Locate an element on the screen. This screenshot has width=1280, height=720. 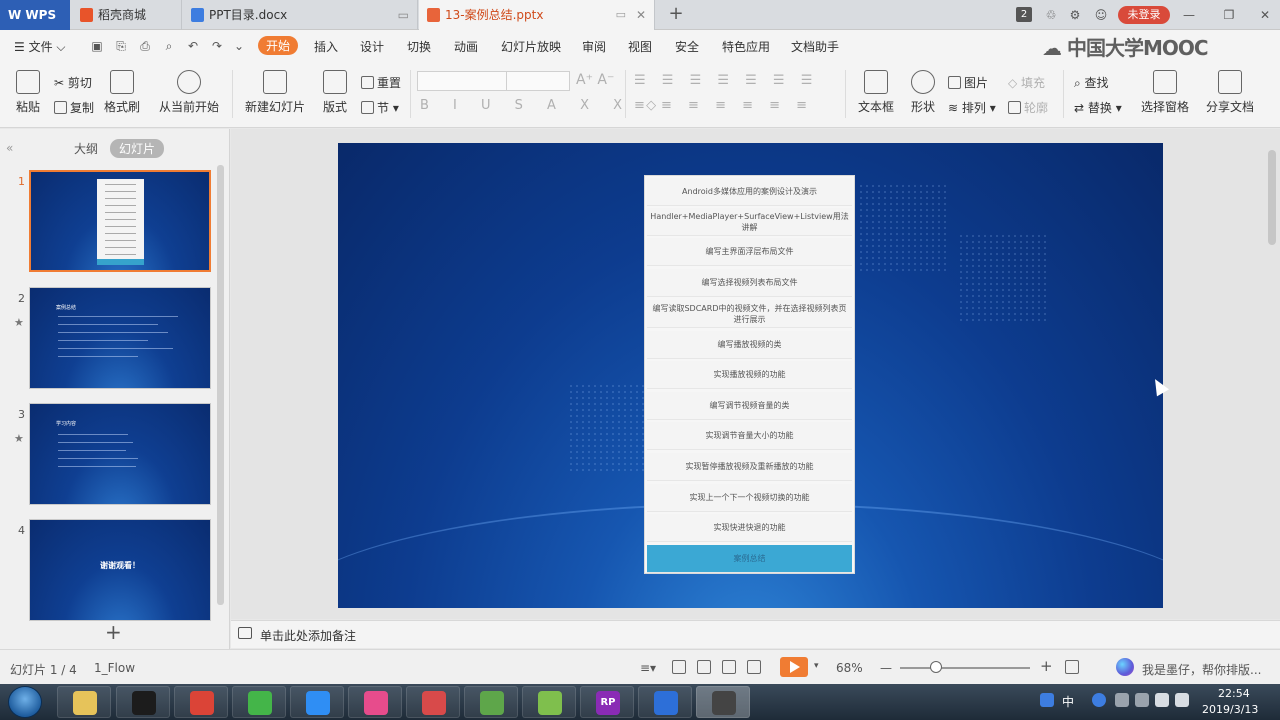
menu-insert: 插入 is located at coordinates (326, 46).